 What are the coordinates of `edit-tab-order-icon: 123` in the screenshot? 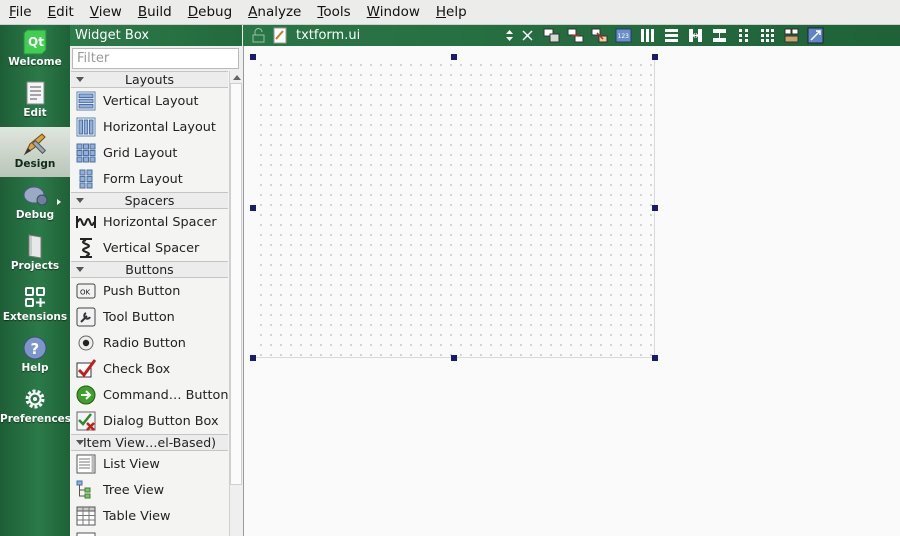 It's located at (623, 35).